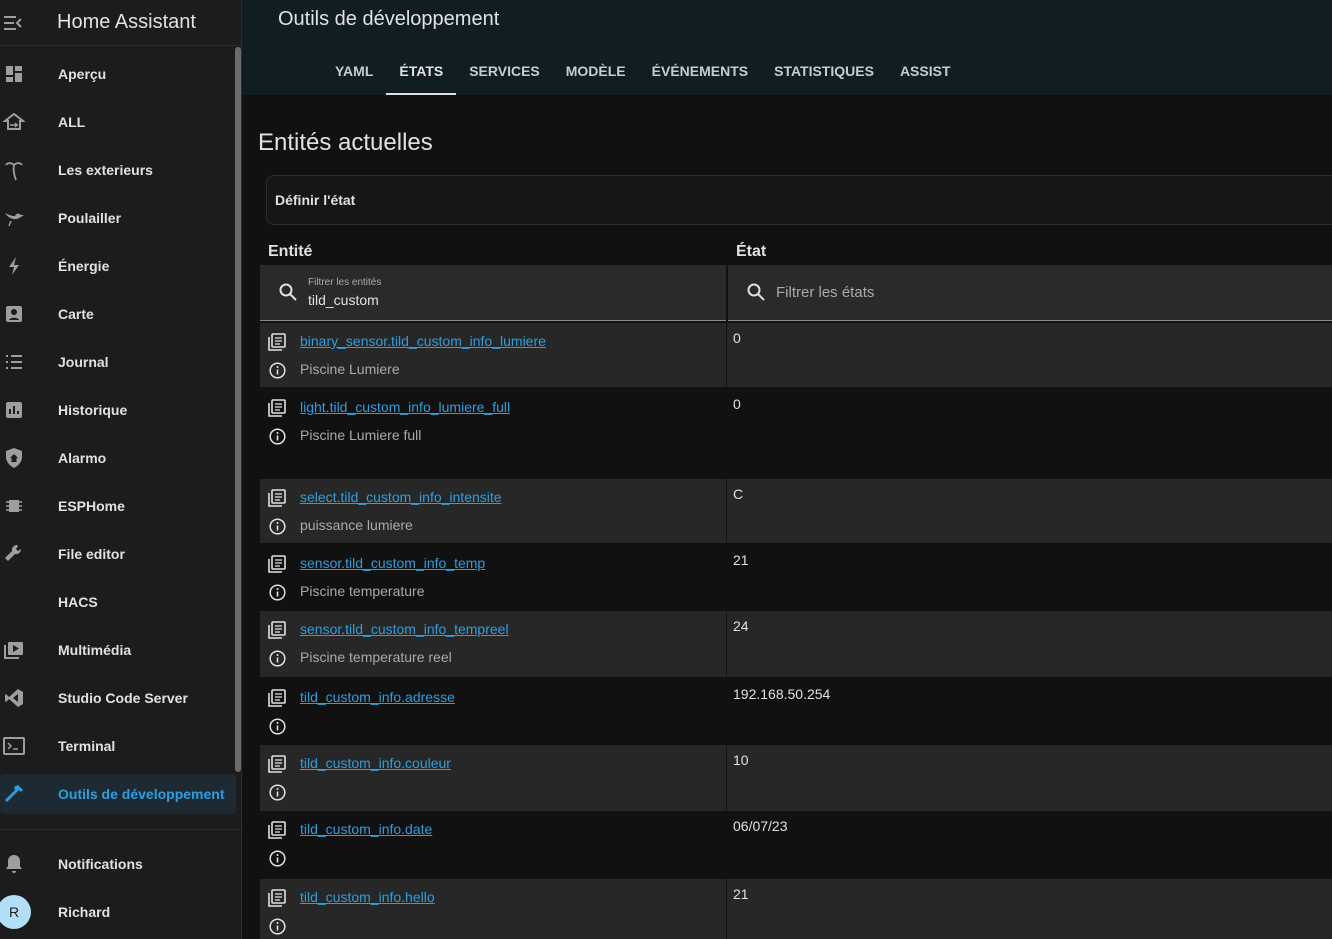  I want to click on menu-icon, so click(15, 23).